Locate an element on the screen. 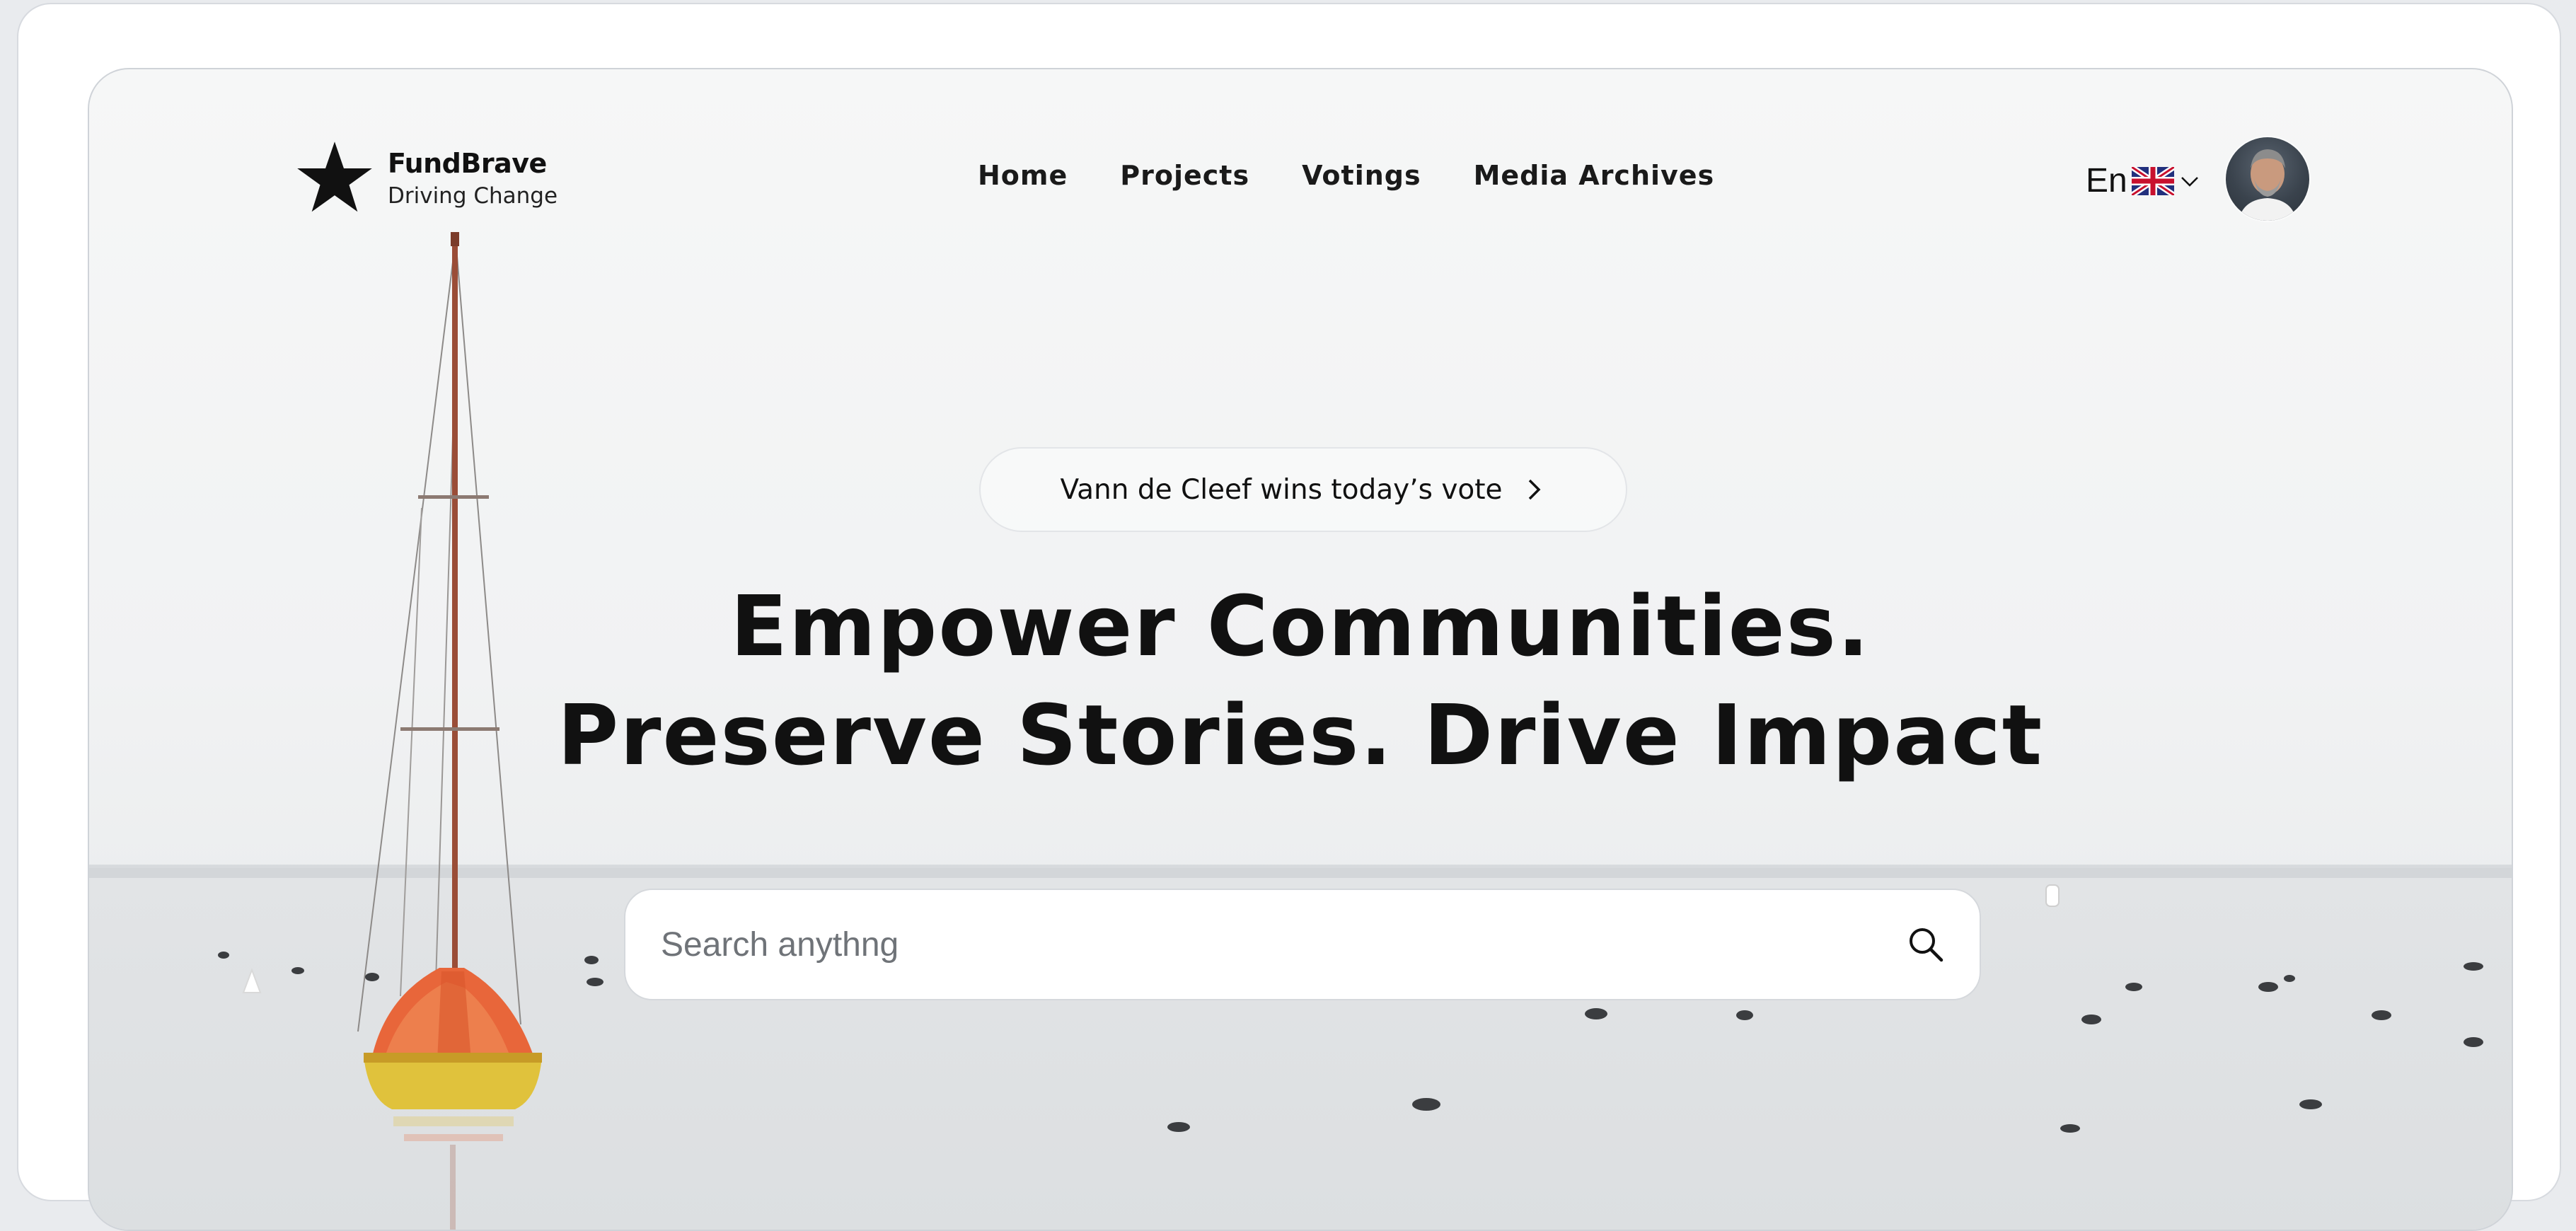 This screenshot has width=2576, height=1231. nav-home: Home is located at coordinates (1023, 175).